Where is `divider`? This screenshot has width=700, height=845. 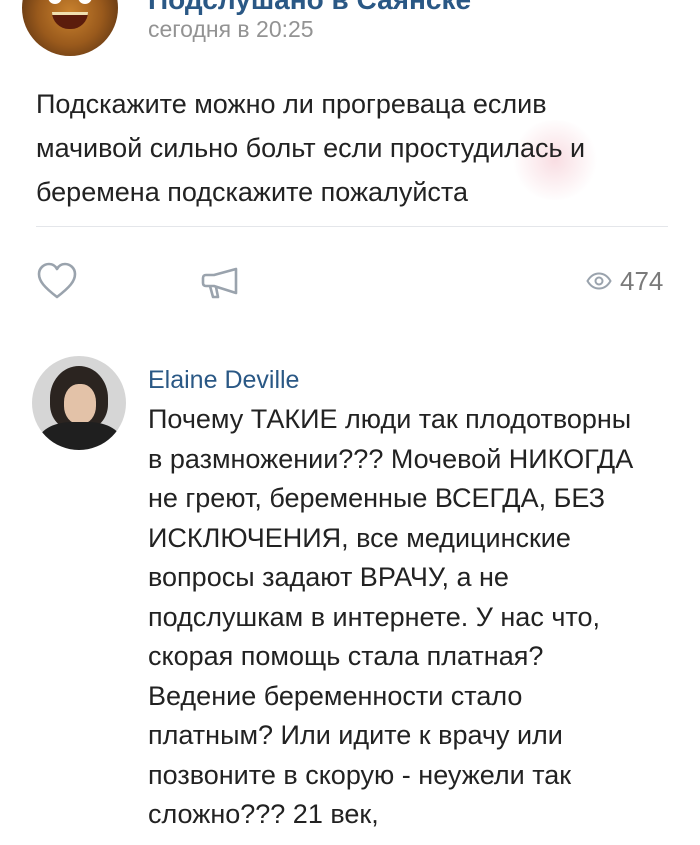
divider is located at coordinates (352, 226).